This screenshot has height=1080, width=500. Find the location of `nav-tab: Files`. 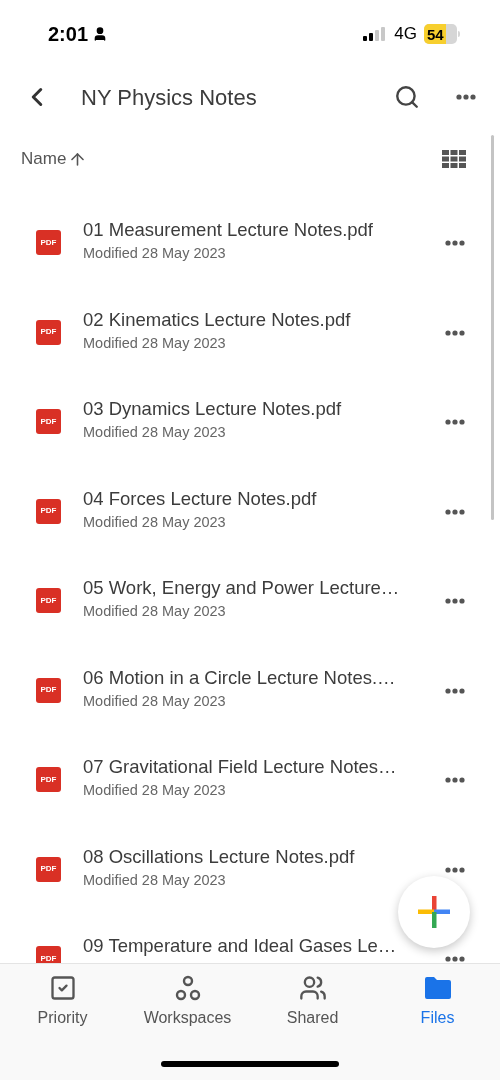

nav-tab: Files is located at coordinates (437, 1002).